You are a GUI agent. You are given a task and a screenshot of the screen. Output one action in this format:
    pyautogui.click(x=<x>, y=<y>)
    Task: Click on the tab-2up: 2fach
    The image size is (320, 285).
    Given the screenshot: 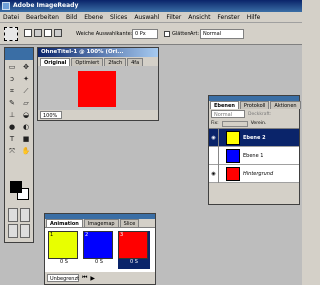 What is the action you would take?
    pyautogui.click(x=115, y=62)
    